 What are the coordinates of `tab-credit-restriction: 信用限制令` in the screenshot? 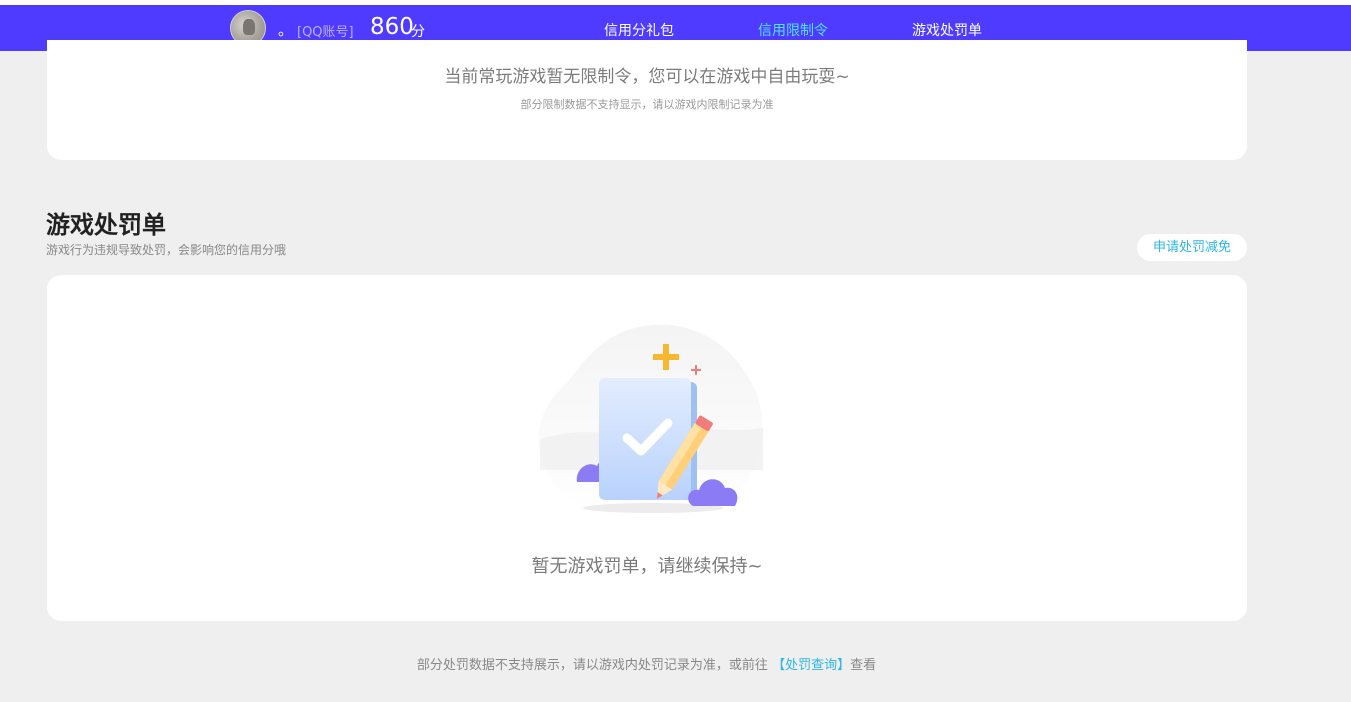 It's located at (793, 30).